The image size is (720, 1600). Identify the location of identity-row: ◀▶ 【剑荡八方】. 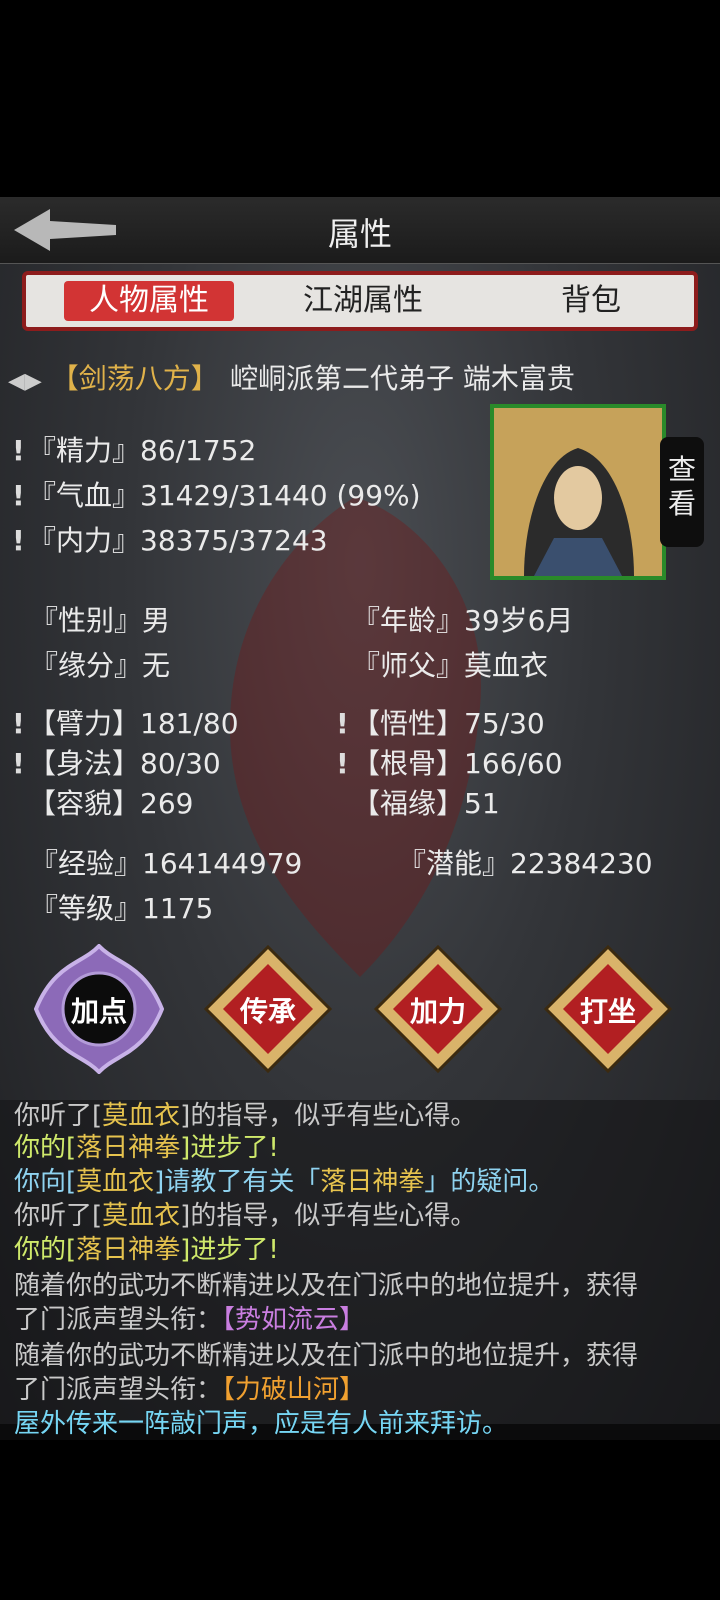
(113, 377).